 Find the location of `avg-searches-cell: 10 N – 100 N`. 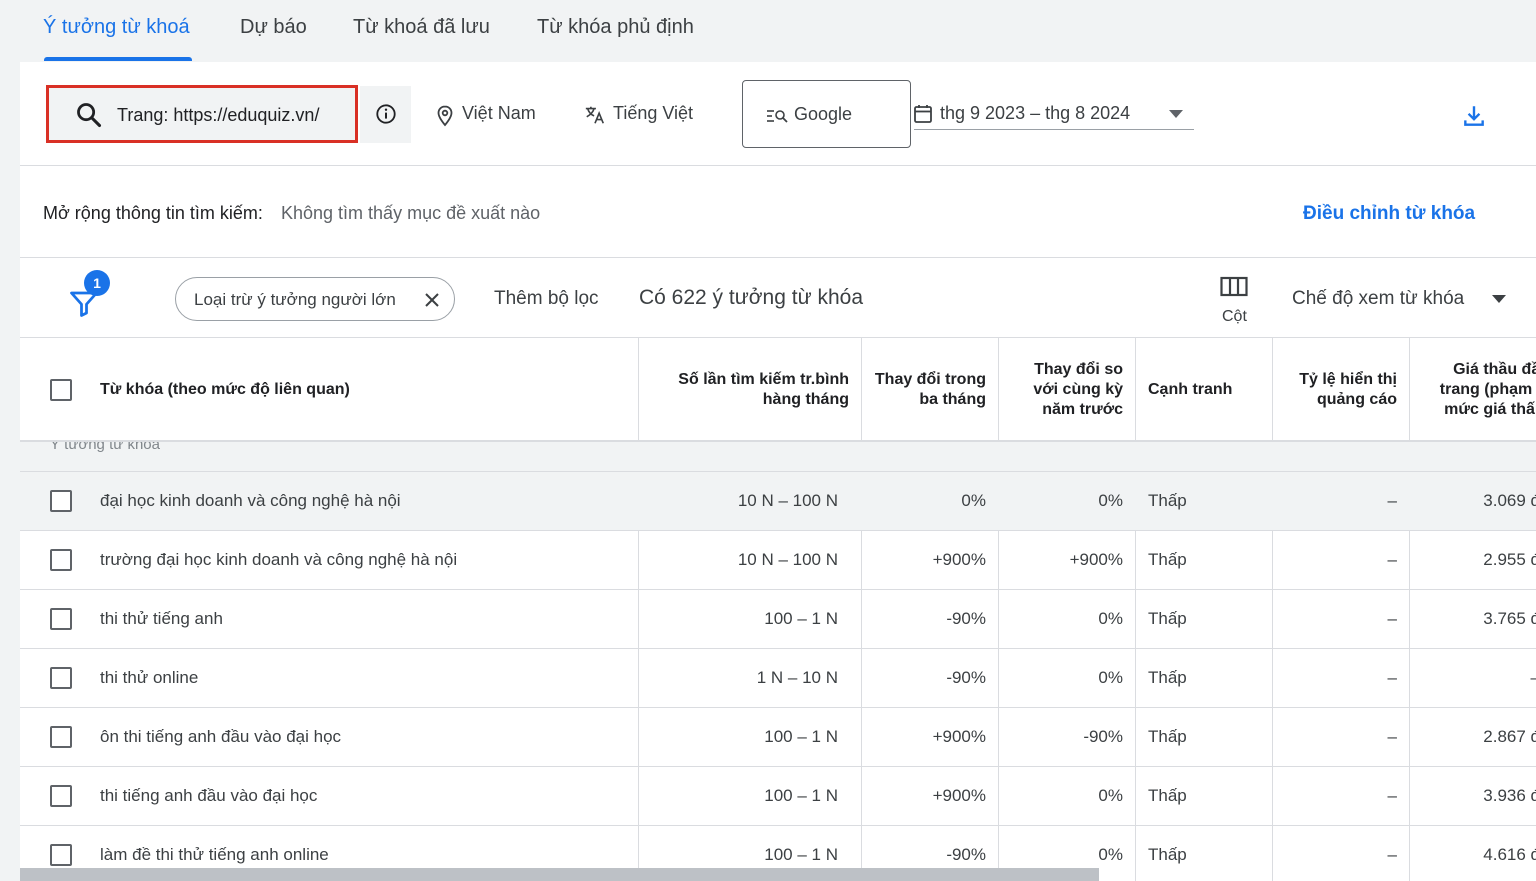

avg-searches-cell: 10 N – 100 N is located at coordinates (787, 559).